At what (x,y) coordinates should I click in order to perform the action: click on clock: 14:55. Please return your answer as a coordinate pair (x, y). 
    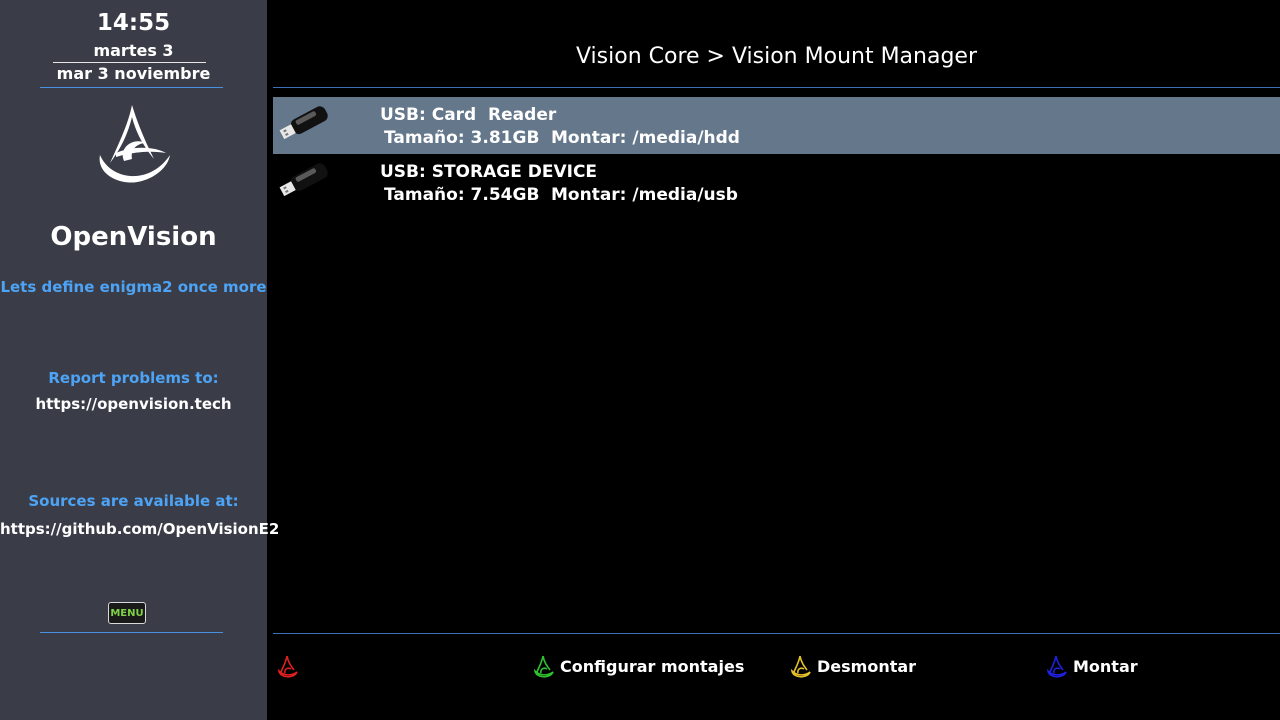
    Looking at the image, I should click on (133, 23).